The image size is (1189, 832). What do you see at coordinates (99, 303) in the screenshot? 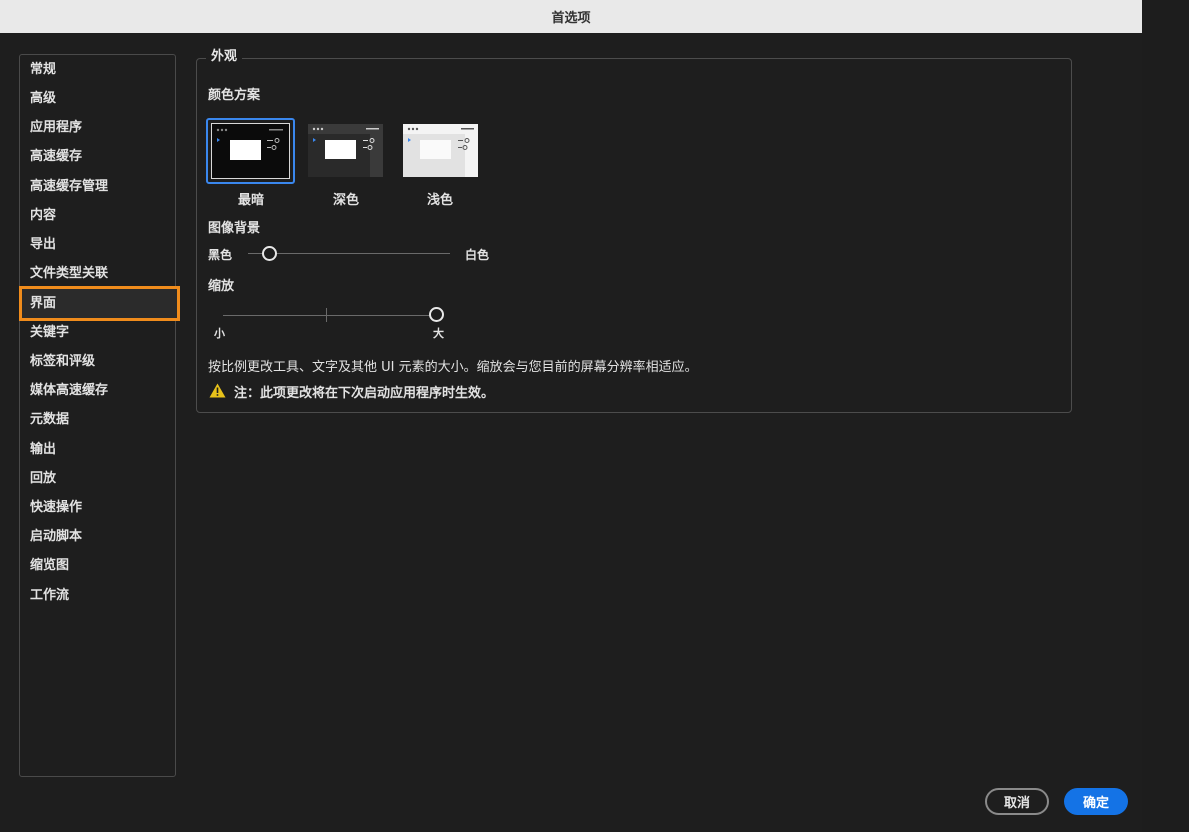
I see `sidebar-item-interface: 界面` at bounding box center [99, 303].